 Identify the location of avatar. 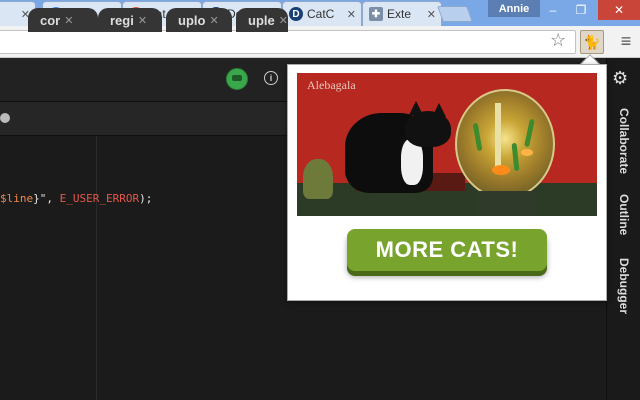
(237, 79).